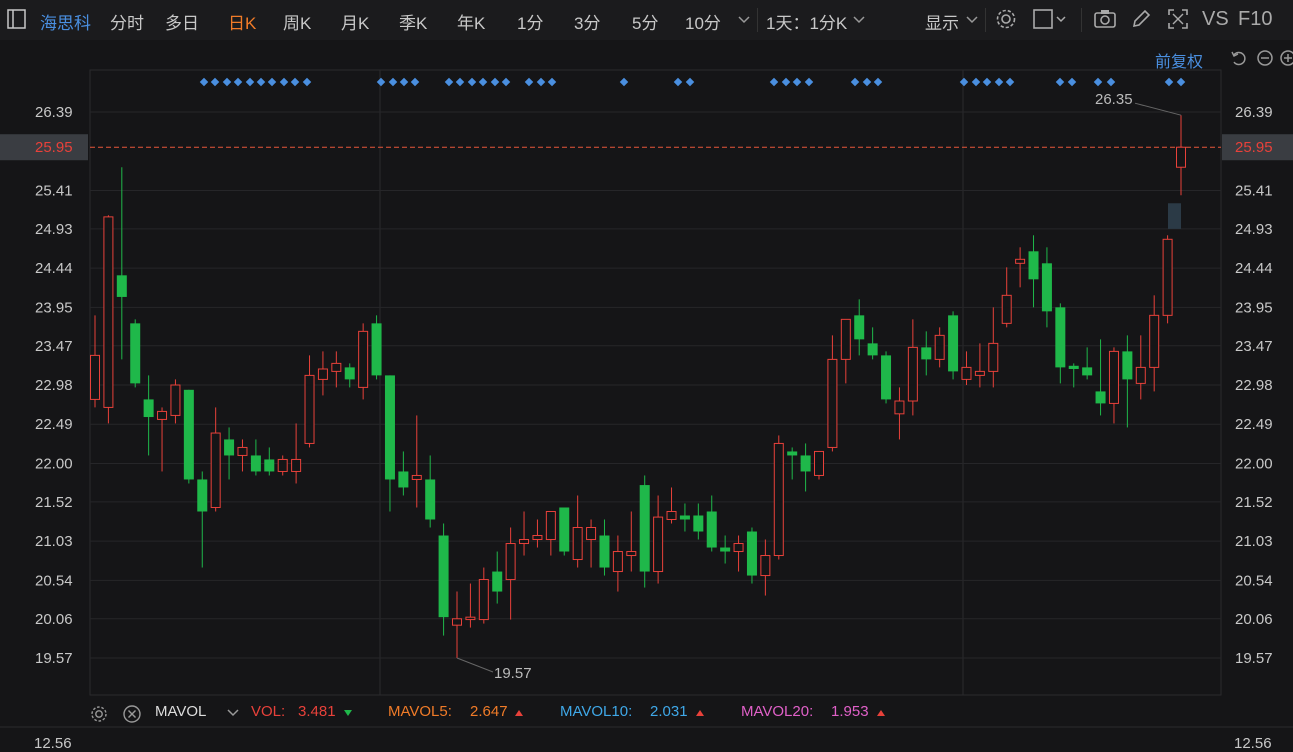 Image resolution: width=1293 pixels, height=752 pixels. What do you see at coordinates (1104, 19) in the screenshot?
I see `camera-icon` at bounding box center [1104, 19].